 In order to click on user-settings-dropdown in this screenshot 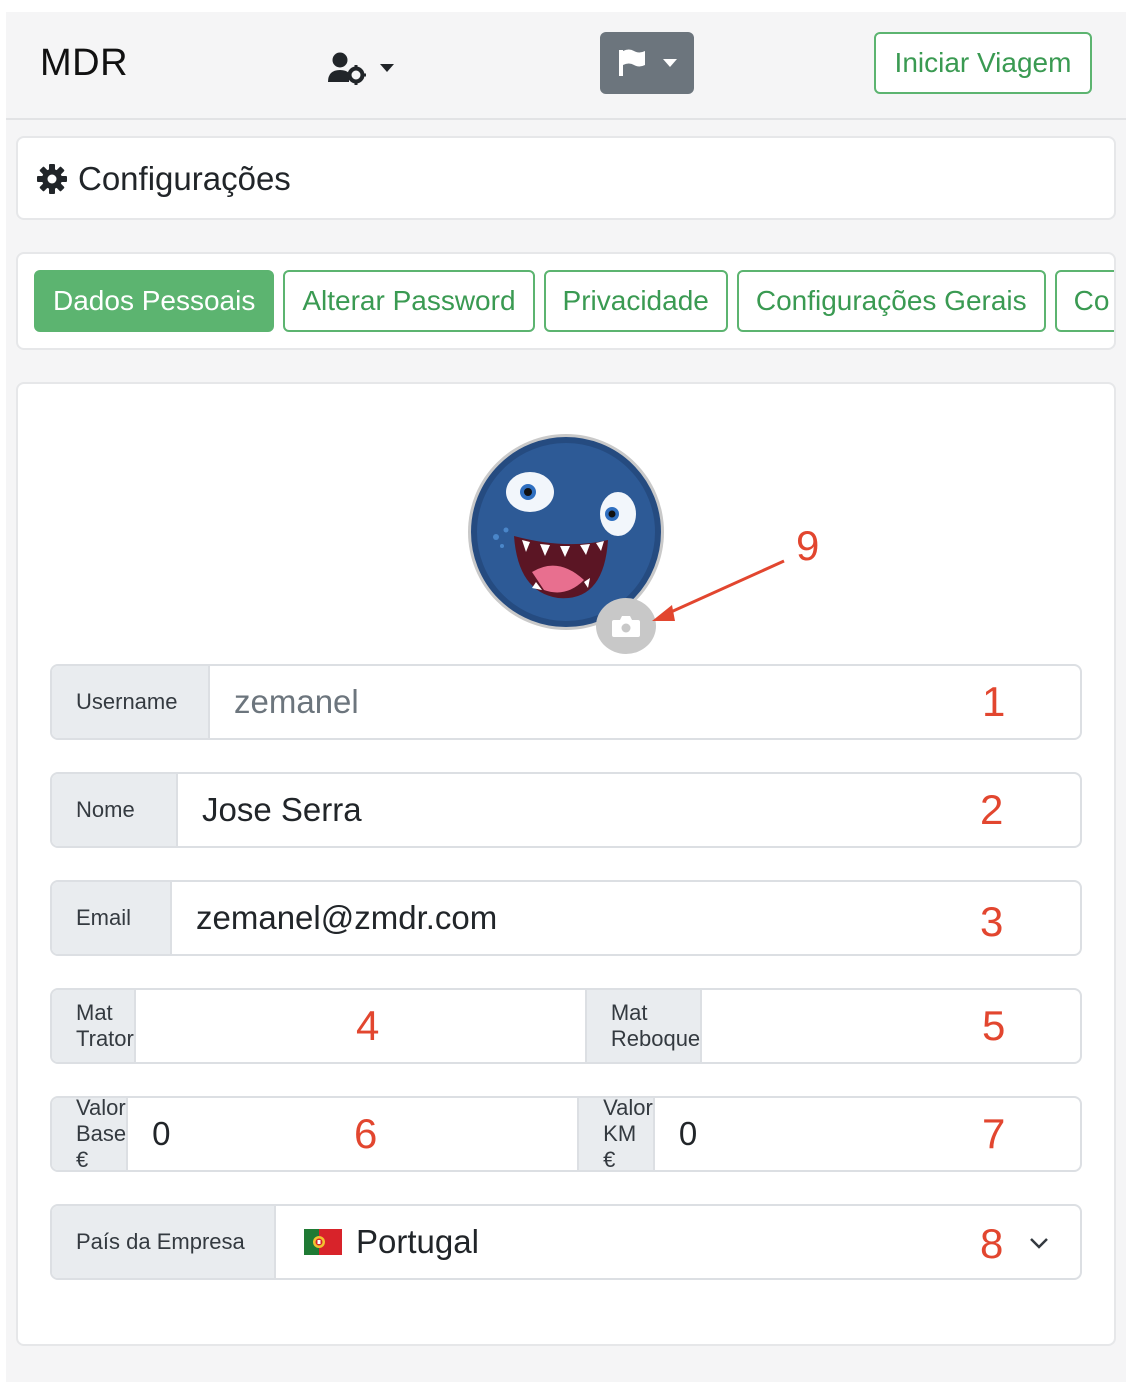, I will do `click(363, 68)`.